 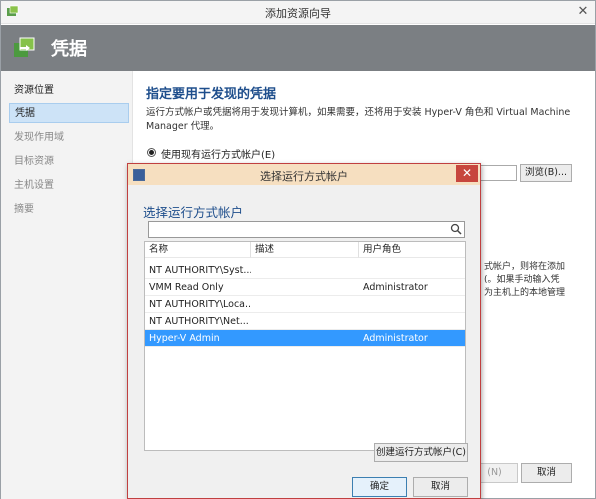 I want to click on wizard-header: 凭据, so click(x=298, y=48).